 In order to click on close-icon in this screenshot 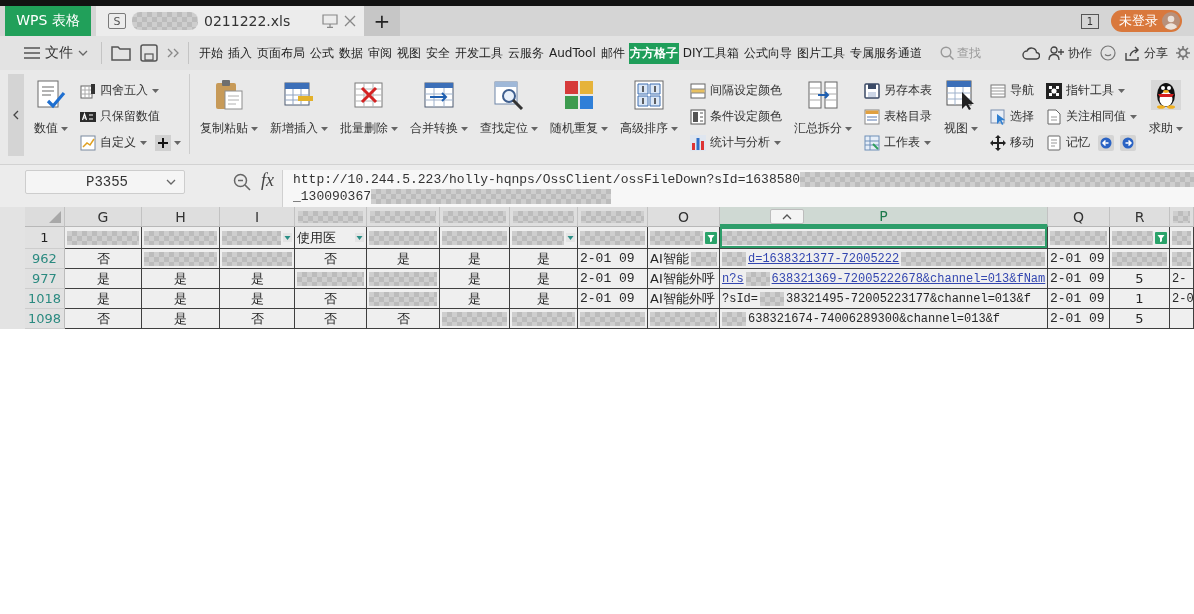, I will do `click(350, 21)`.